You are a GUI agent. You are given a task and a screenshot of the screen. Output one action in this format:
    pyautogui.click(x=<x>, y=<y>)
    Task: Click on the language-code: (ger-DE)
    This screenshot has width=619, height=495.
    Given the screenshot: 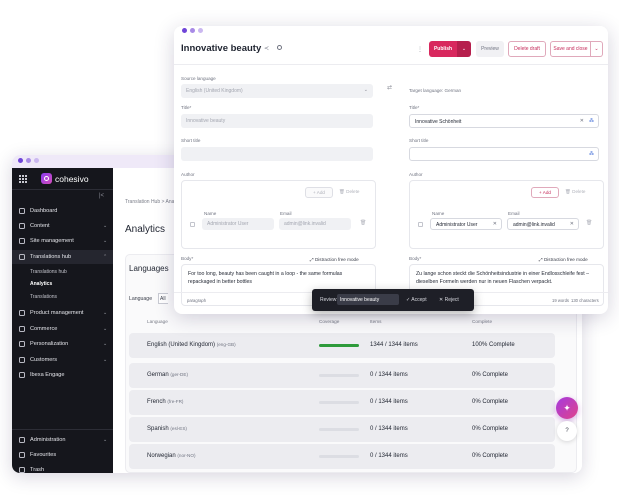 What is the action you would take?
    pyautogui.click(x=179, y=374)
    